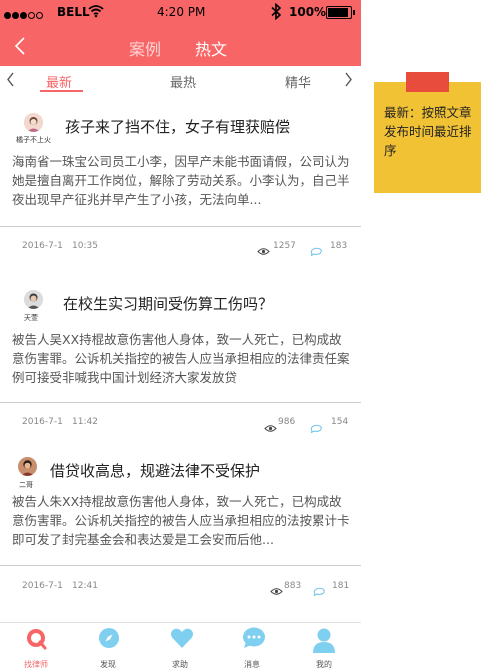 Image resolution: width=482 pixels, height=671 pixels. I want to click on view-count: 1257, so click(284, 246).